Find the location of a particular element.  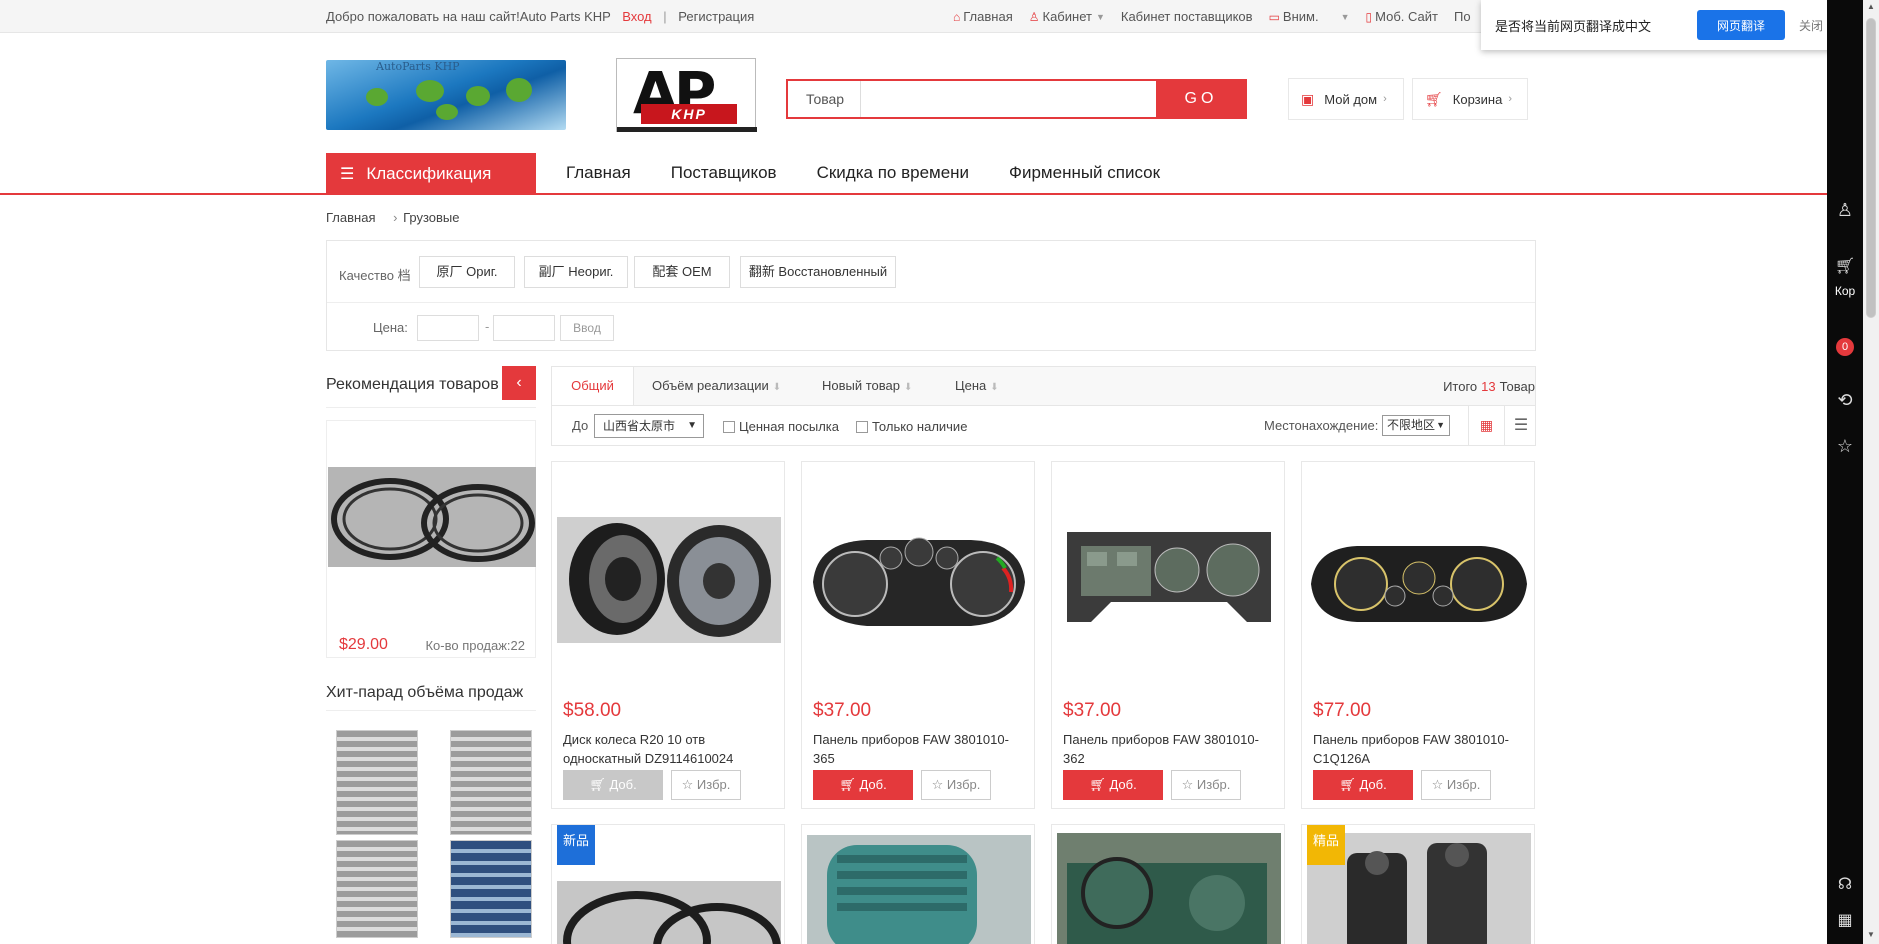

page-scrollbar: ▲ ▼ is located at coordinates (1871, 472).